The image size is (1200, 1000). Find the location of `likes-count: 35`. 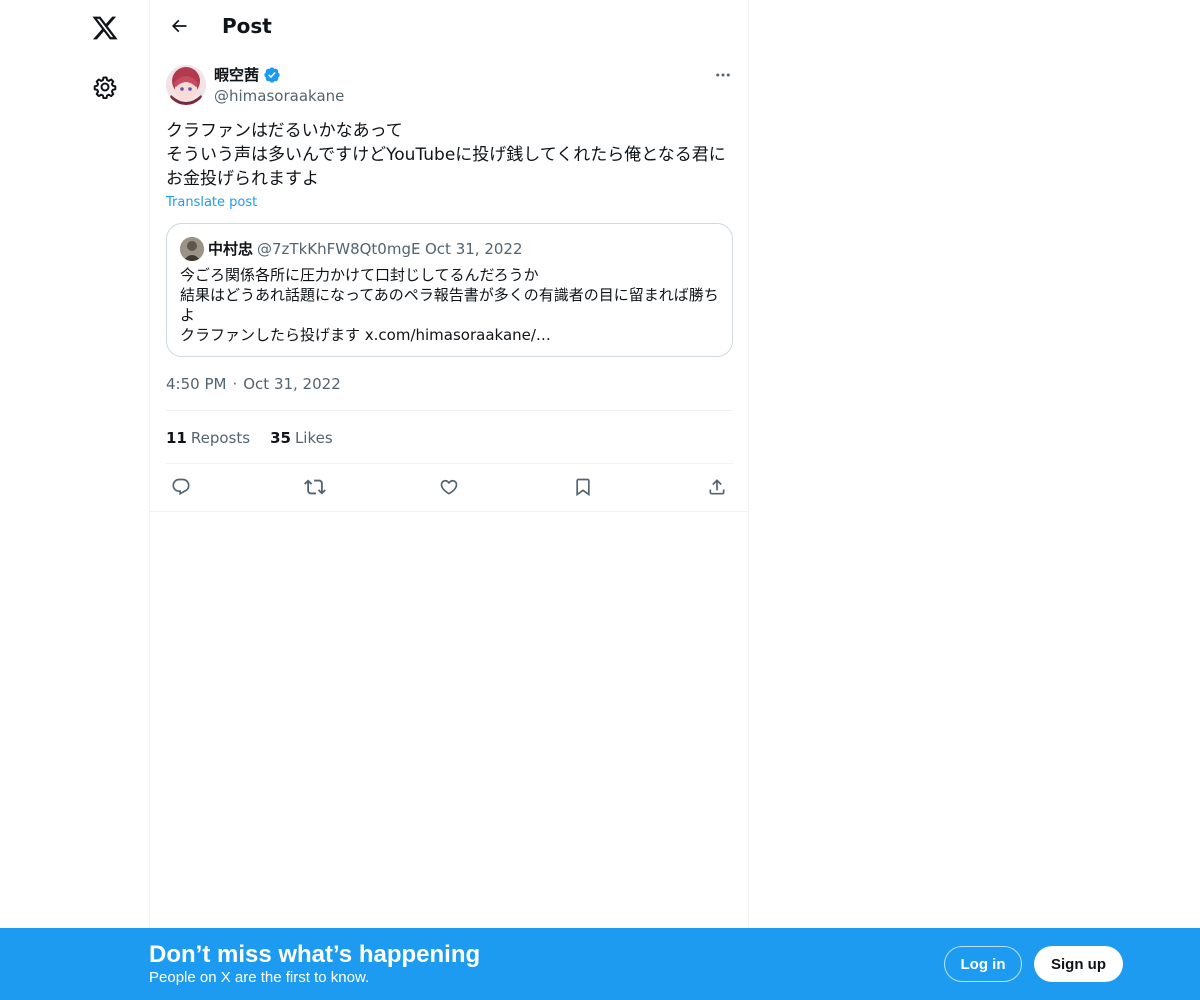

likes-count: 35 is located at coordinates (280, 438).